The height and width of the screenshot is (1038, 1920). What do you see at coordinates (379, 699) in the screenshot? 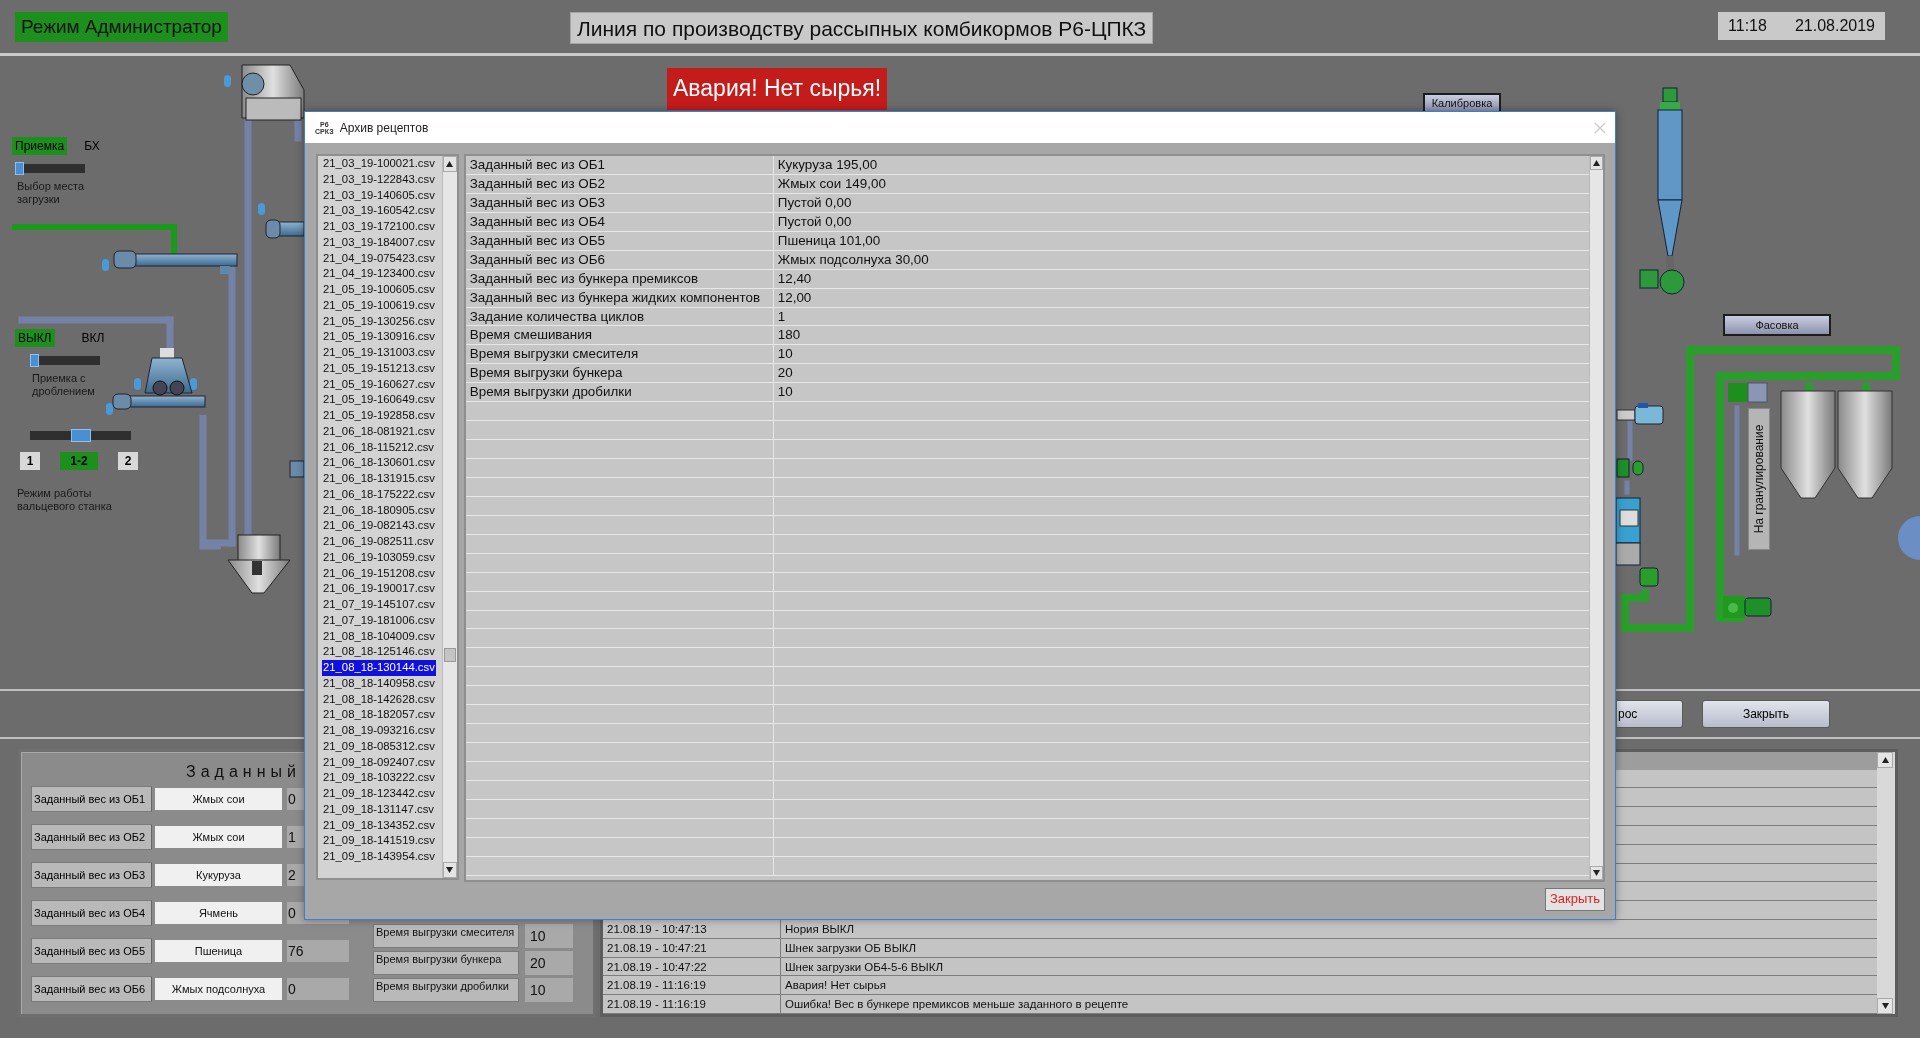
I see `file-item: 21_08_18-142628.csv` at bounding box center [379, 699].